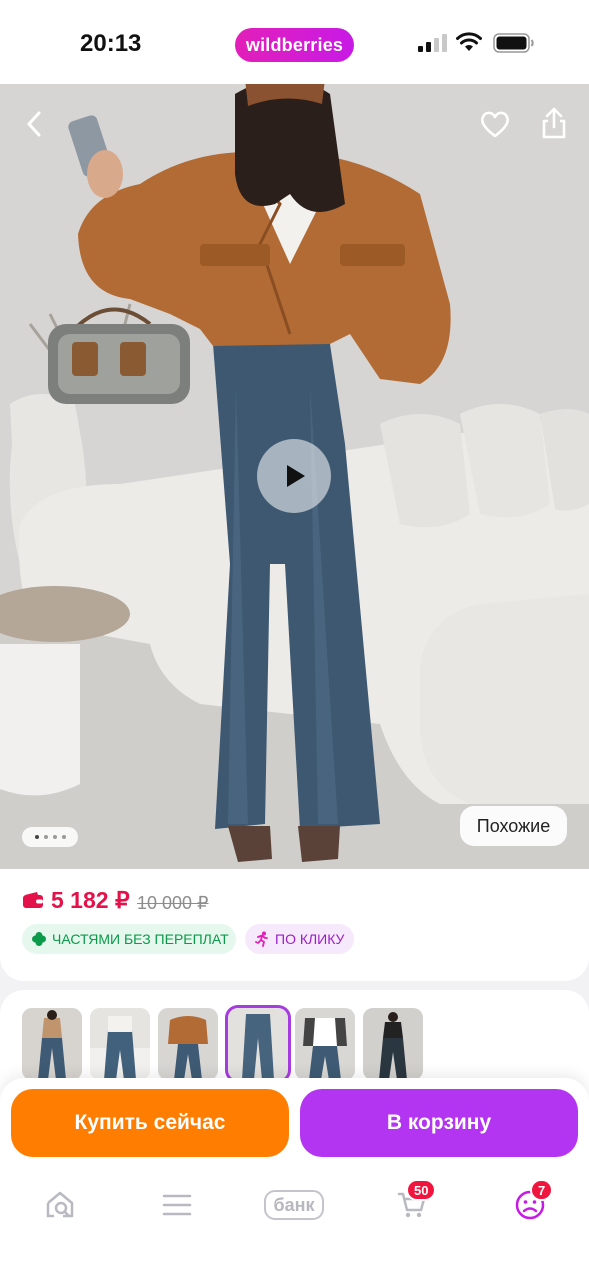  Describe the element at coordinates (258, 1044) in the screenshot. I see `thumbnail-4-selected` at that location.